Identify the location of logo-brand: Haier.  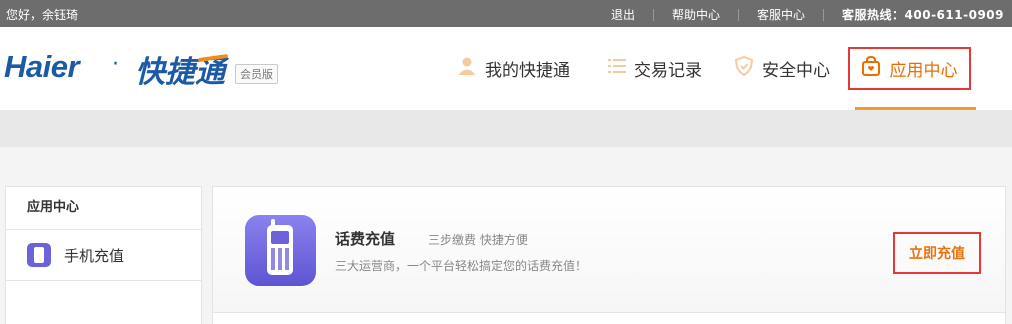
(42, 66).